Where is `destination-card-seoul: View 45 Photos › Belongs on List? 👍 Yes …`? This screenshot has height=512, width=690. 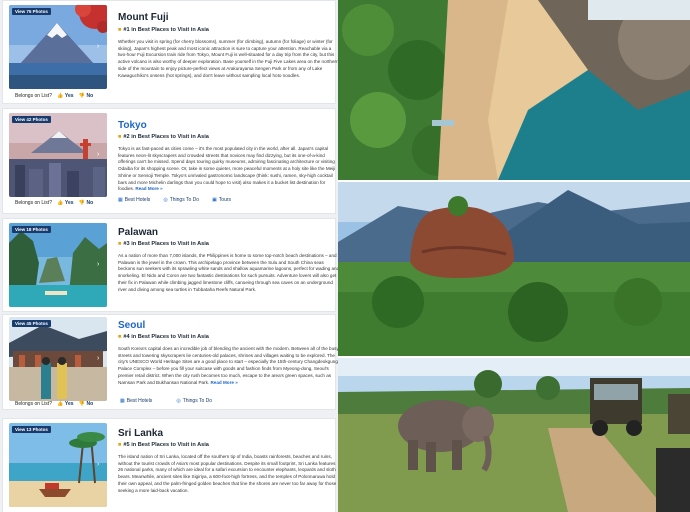
destination-card-seoul: View 45 Photos › Belongs on List? 👍 Yes … is located at coordinates (170, 362).